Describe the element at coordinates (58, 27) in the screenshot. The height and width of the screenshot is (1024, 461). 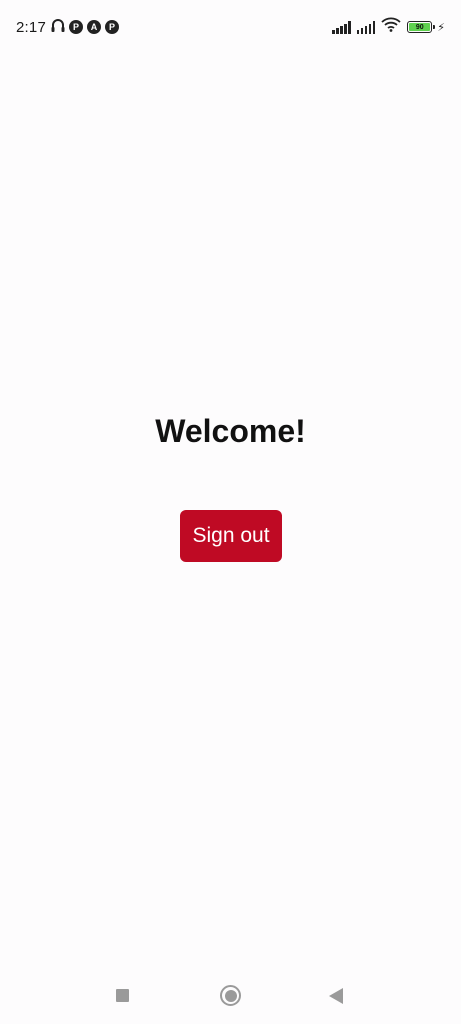
I see `headphones-icon` at that location.